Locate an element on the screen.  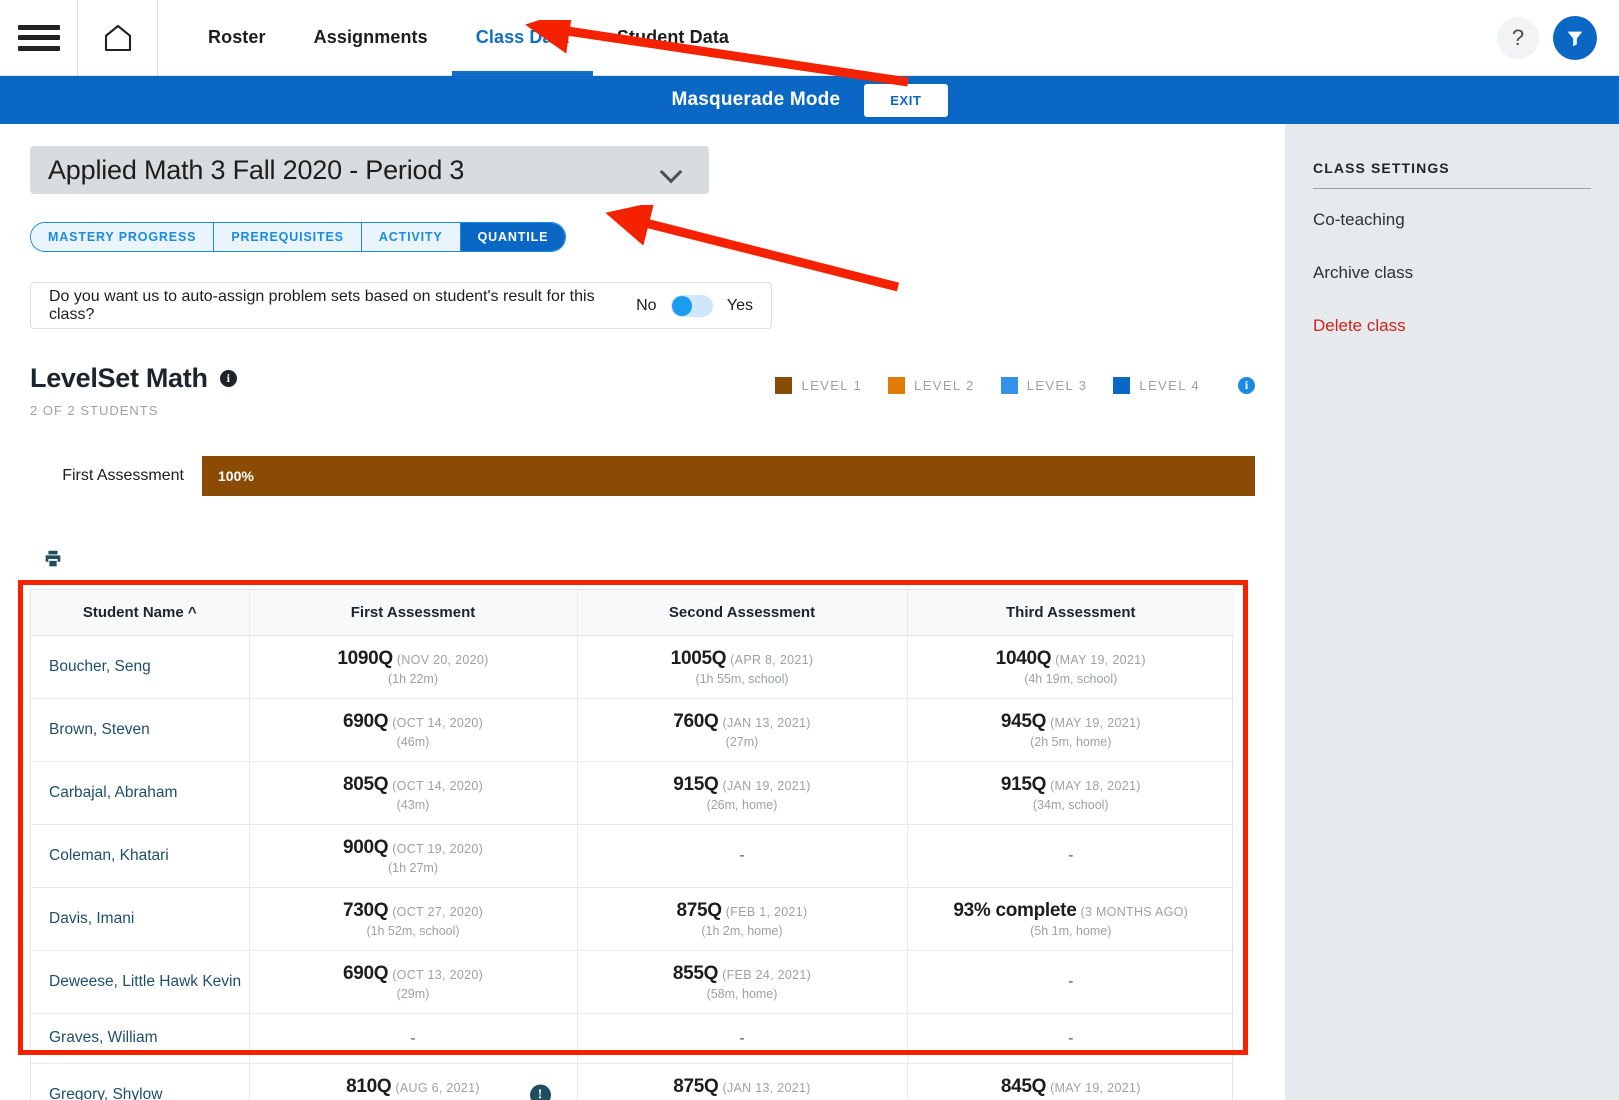
filter-icon is located at coordinates (1575, 38).